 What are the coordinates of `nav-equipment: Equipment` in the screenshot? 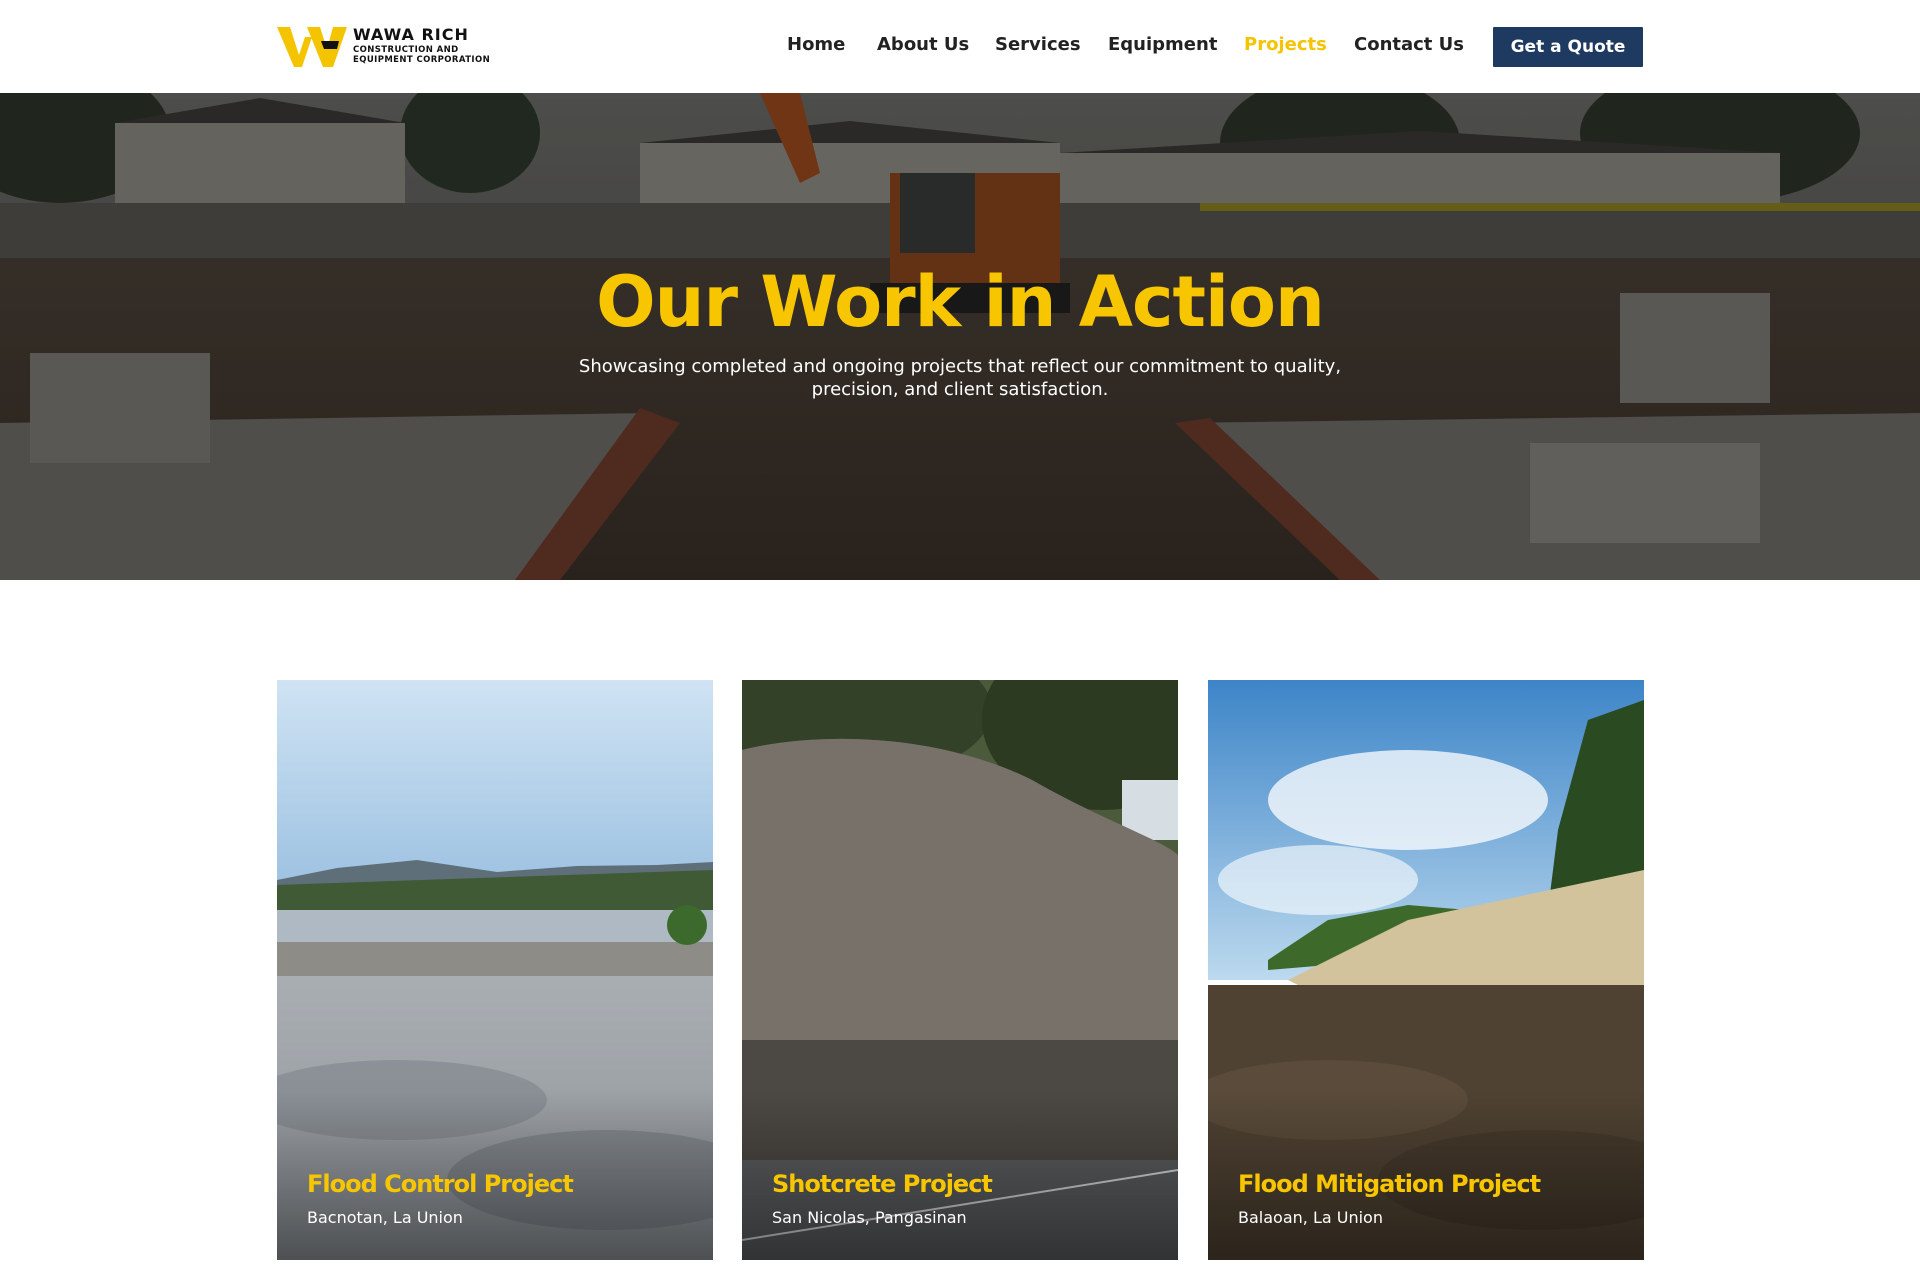 It's located at (1162, 44).